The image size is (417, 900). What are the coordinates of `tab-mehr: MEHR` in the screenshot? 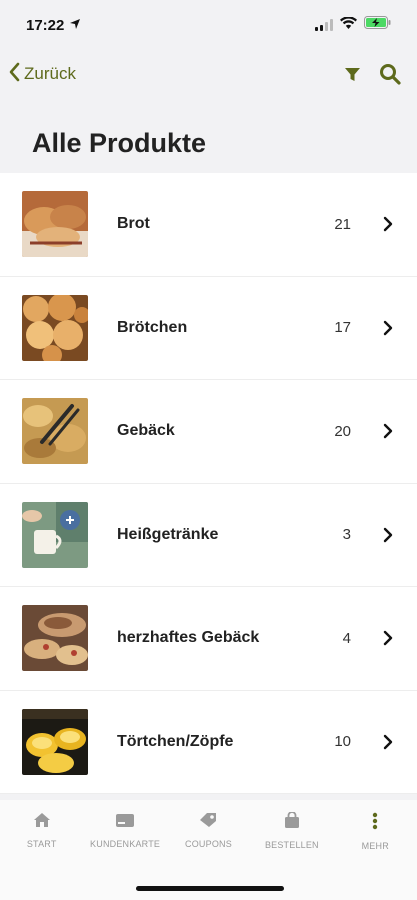 It's located at (375, 831).